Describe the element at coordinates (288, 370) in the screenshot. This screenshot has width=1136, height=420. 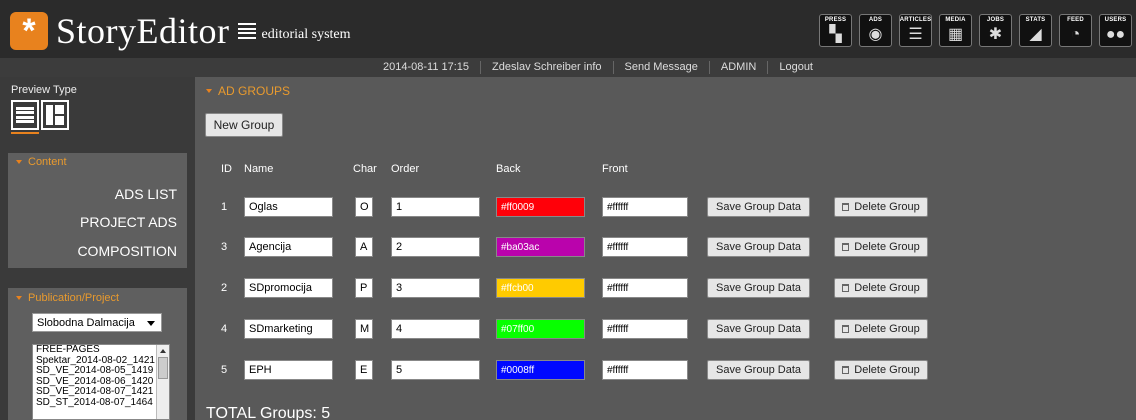
I see `group-name-input: EPH` at that location.